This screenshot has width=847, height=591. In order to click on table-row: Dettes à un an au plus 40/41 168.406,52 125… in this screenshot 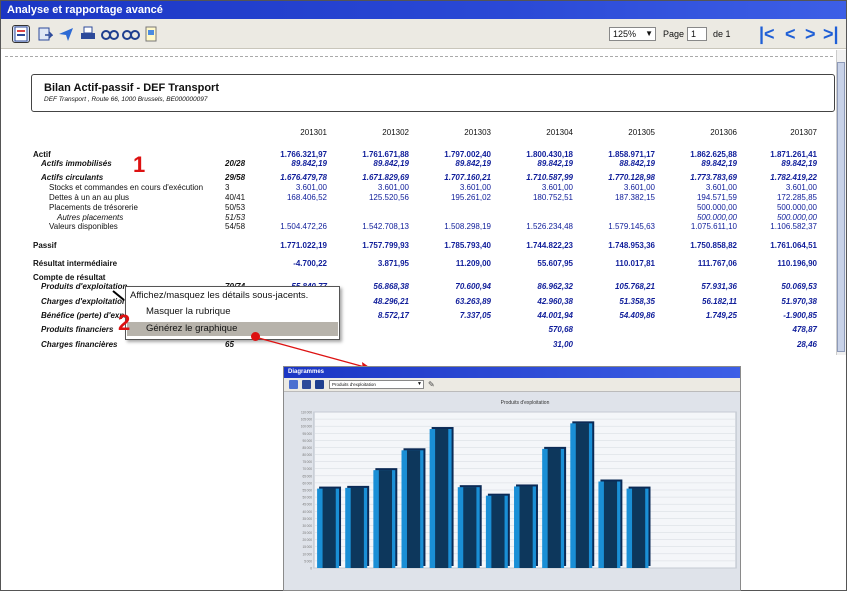, I will do `click(433, 197)`.